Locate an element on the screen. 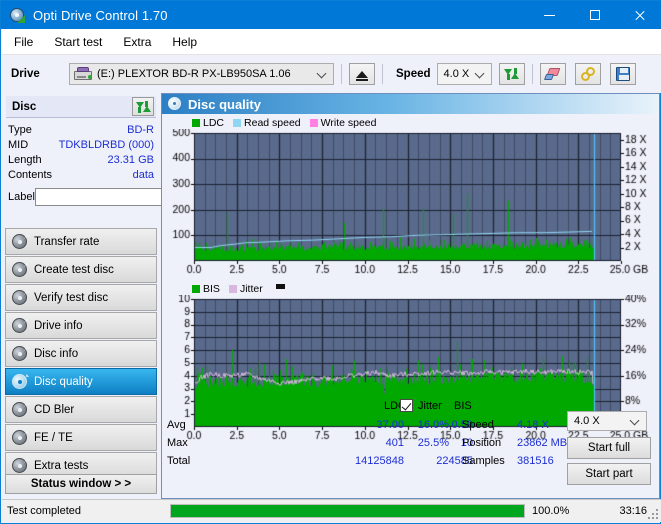  save-button is located at coordinates (622, 74).